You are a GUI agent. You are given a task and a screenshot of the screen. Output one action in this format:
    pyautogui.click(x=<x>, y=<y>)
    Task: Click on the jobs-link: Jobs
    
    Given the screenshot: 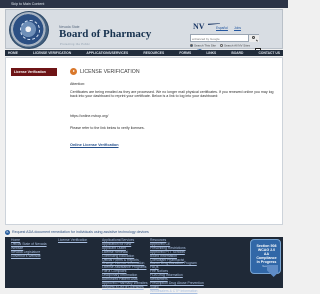 What is the action you would take?
    pyautogui.click(x=237, y=28)
    